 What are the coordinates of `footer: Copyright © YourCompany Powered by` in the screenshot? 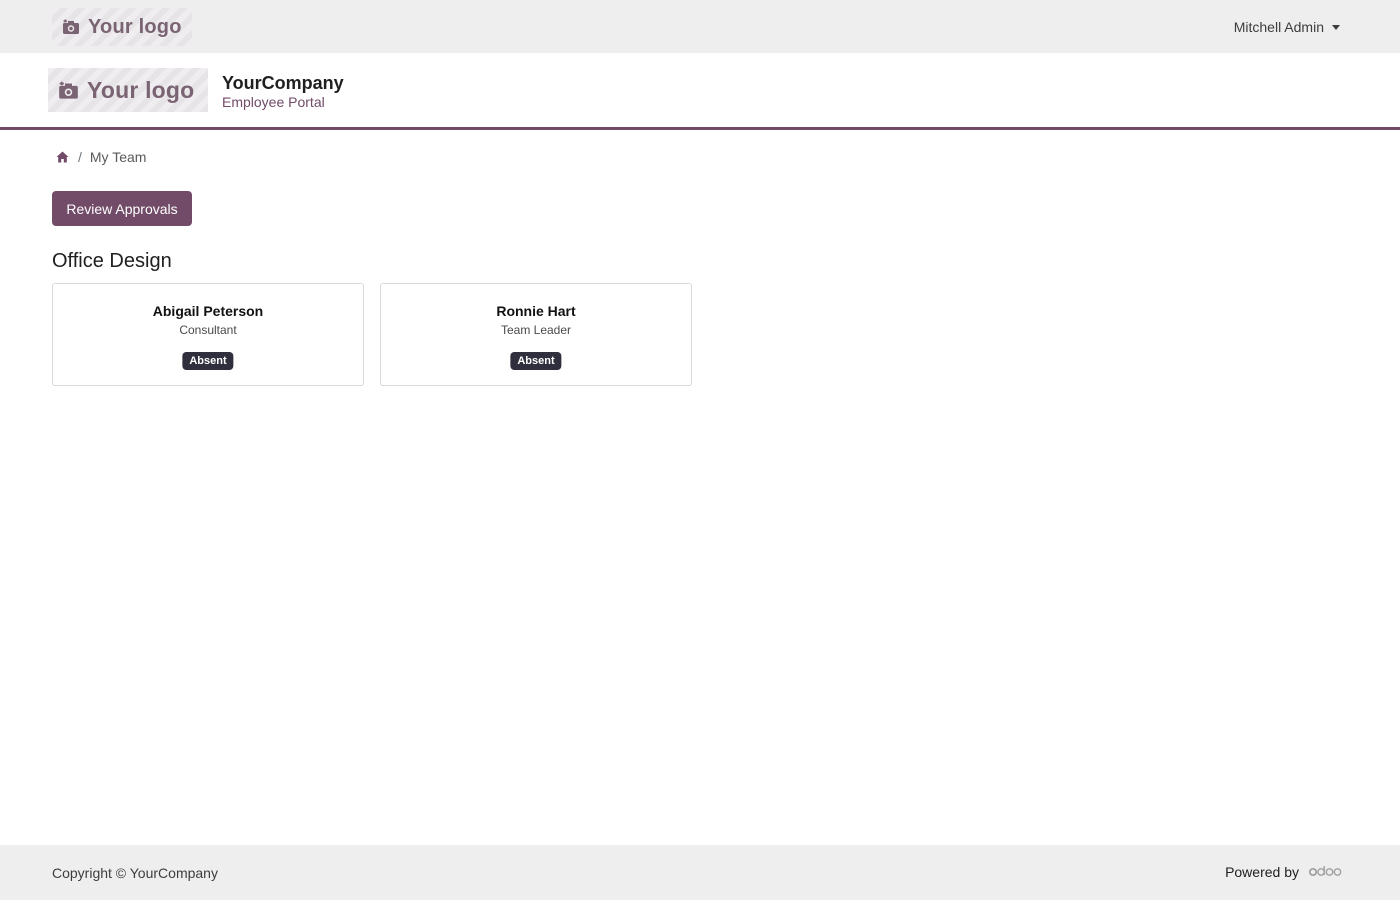 It's located at (700, 872).